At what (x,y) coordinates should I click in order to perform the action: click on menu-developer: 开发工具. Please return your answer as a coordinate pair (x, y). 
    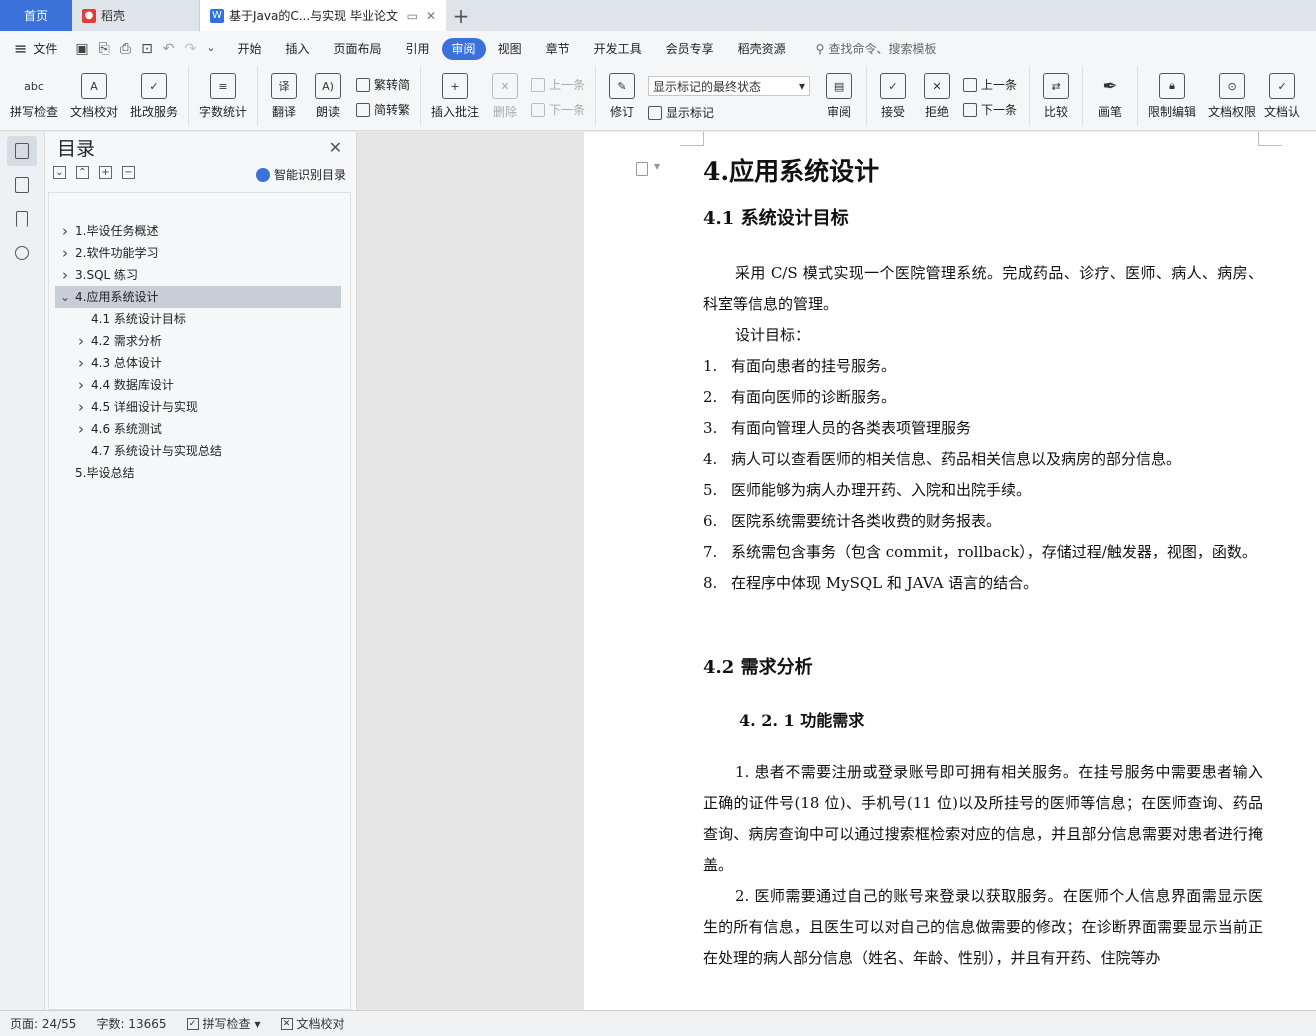
    Looking at the image, I should click on (618, 49).